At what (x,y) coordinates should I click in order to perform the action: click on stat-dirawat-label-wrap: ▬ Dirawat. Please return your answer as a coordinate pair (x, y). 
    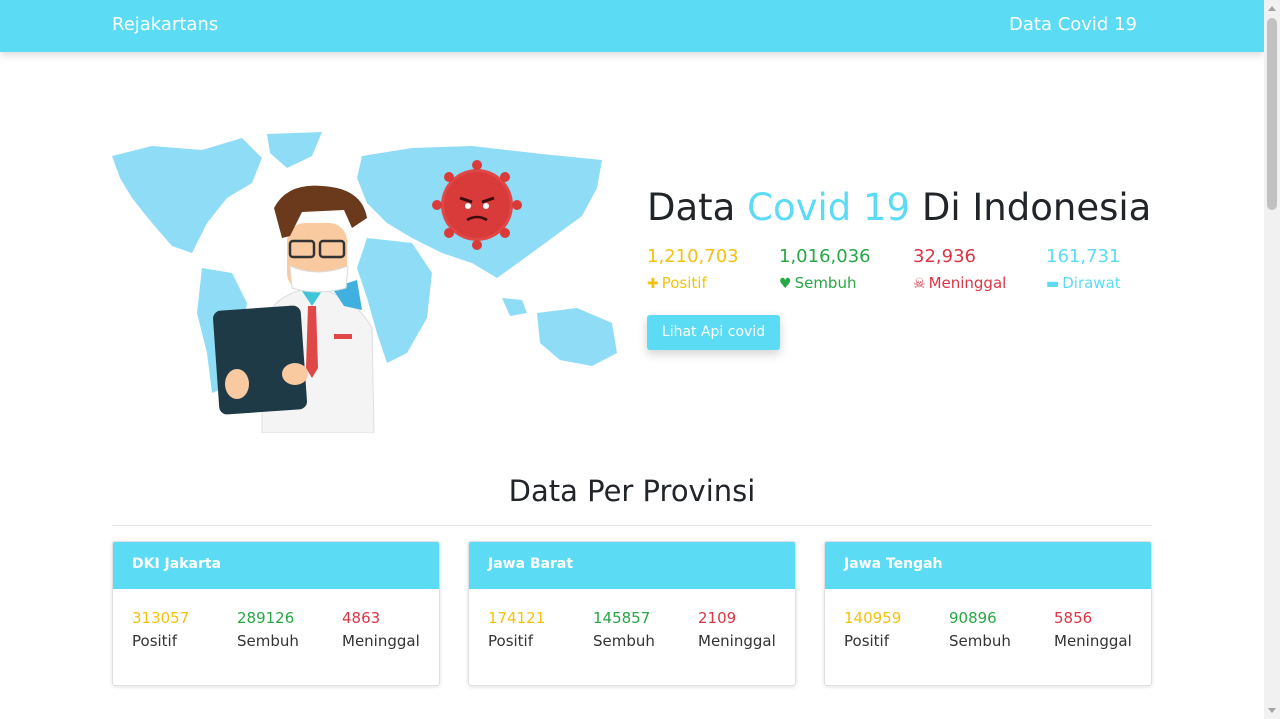
    Looking at the image, I should click on (1083, 283).